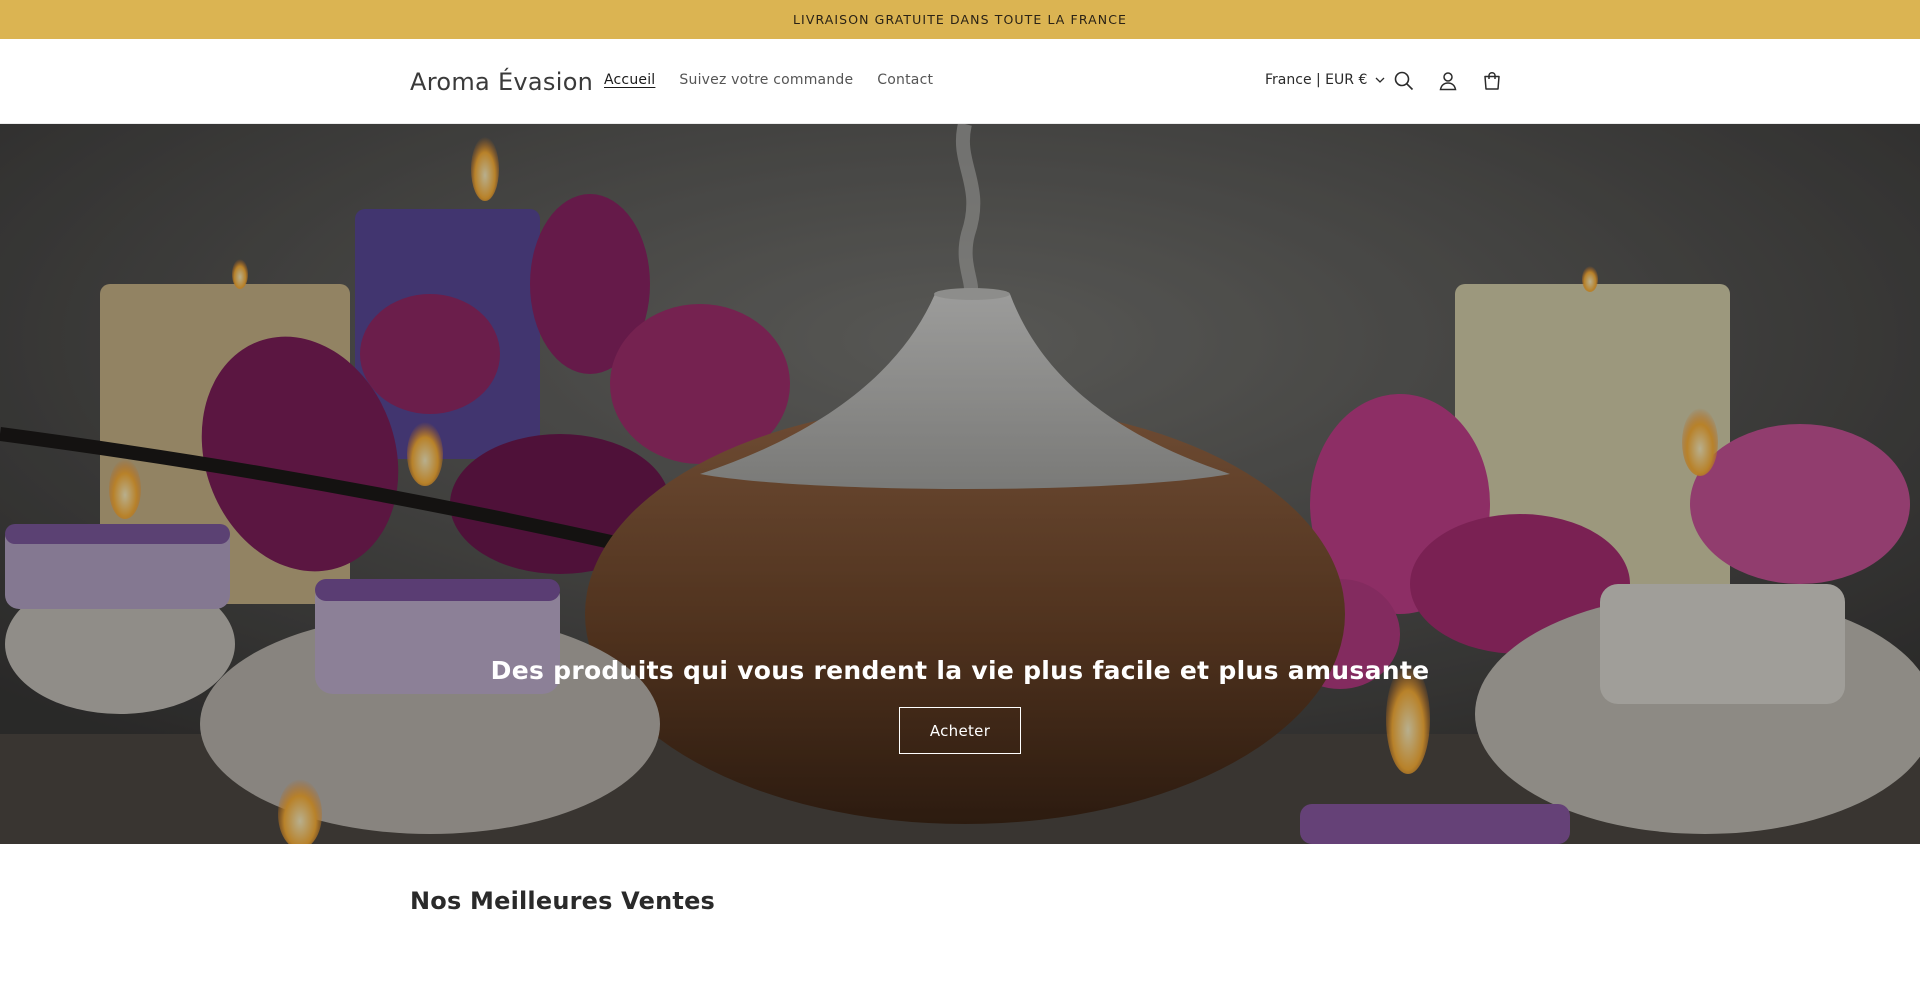 The image size is (1920, 993). I want to click on chevron-down-icon, so click(1380, 80).